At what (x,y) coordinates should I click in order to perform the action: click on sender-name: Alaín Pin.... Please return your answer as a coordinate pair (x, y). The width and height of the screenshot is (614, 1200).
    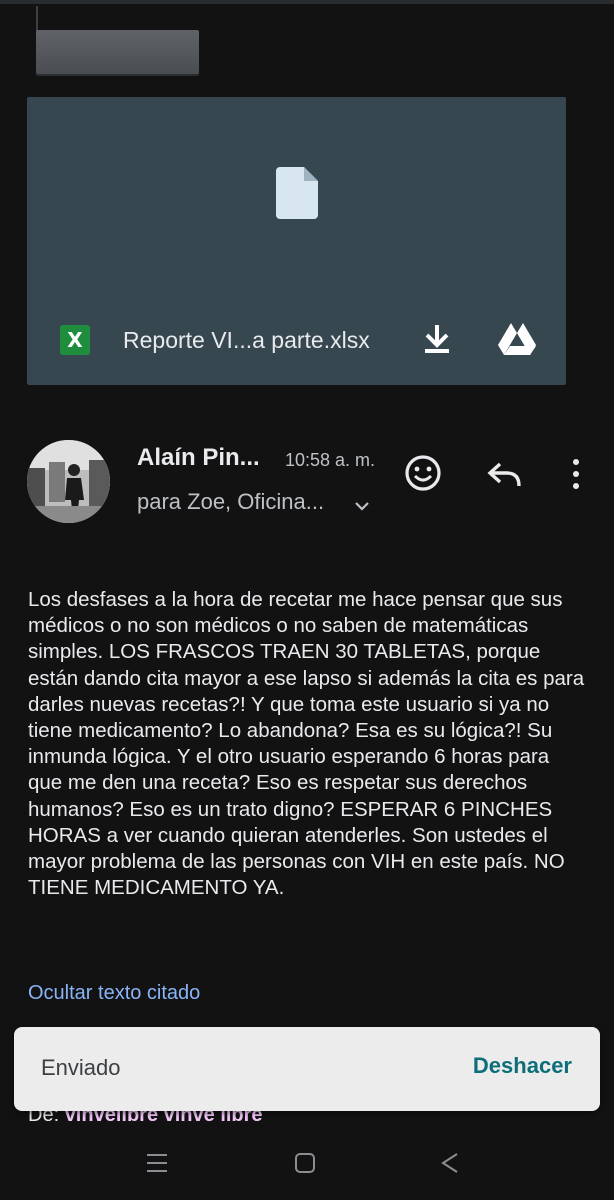
    Looking at the image, I should click on (198, 458).